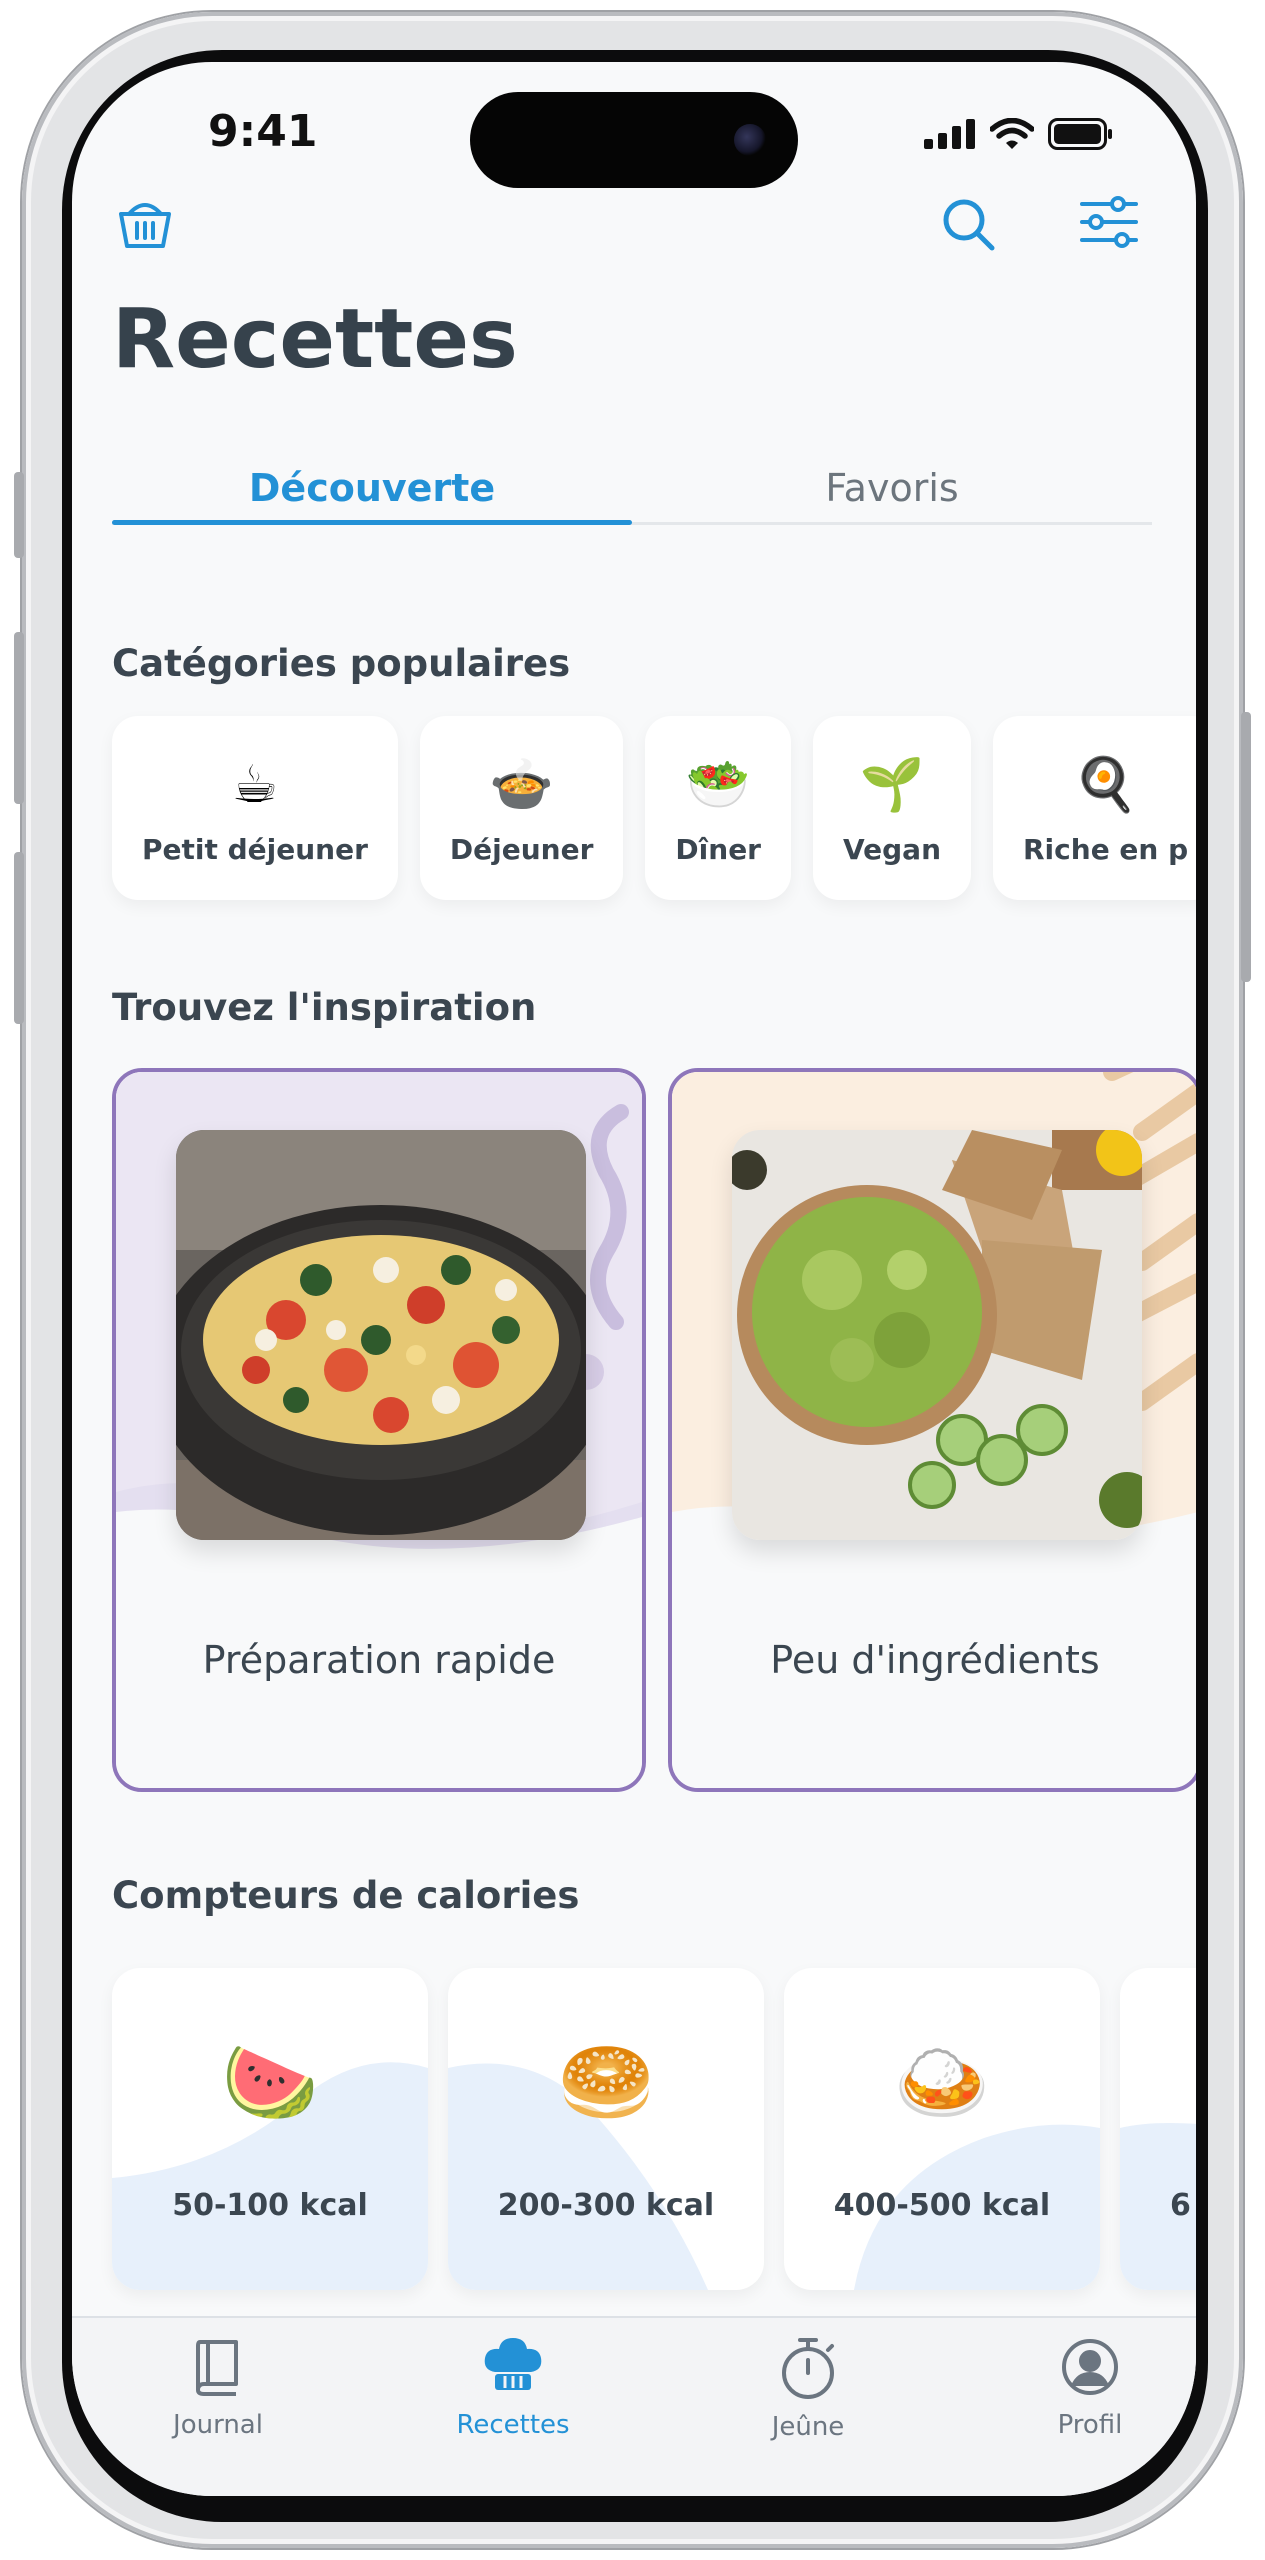 Image resolution: width=1265 pixels, height=2560 pixels. What do you see at coordinates (1080, 134) in the screenshot?
I see `battery-icon` at bounding box center [1080, 134].